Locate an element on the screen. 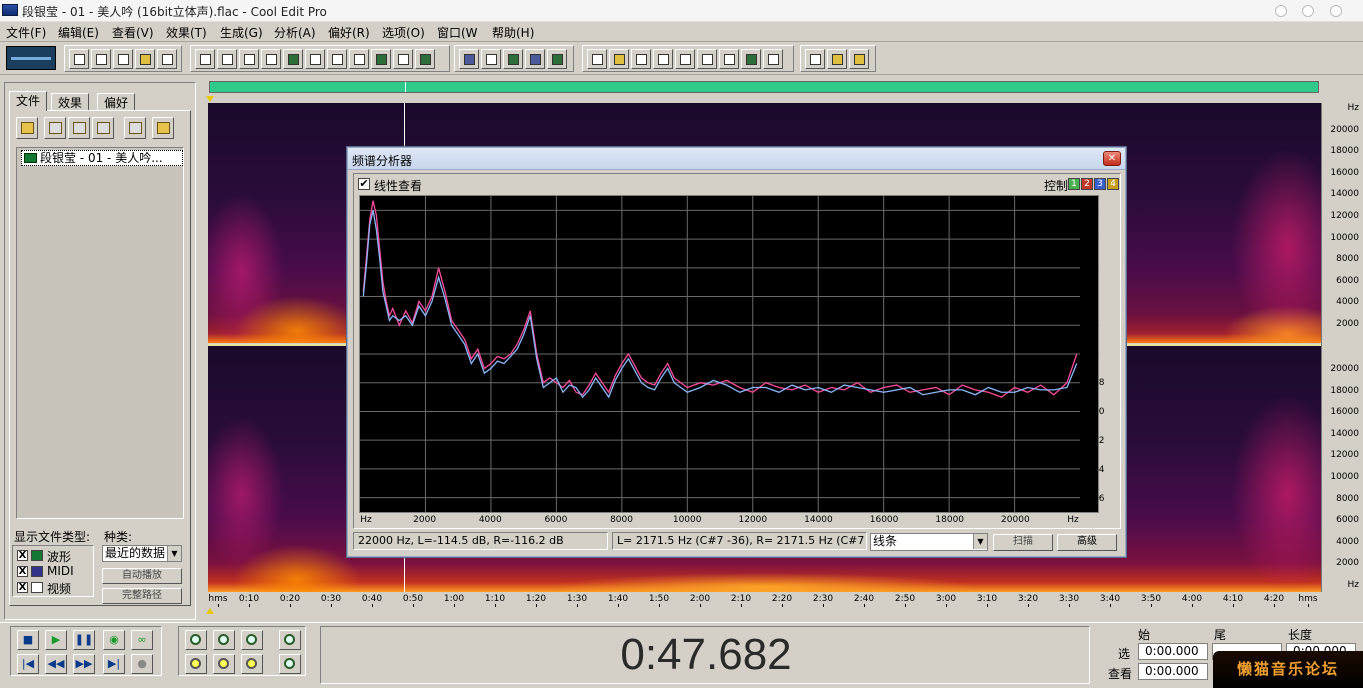 The image size is (1363, 688). filter-waveform: X 波形 is located at coordinates (44, 556).